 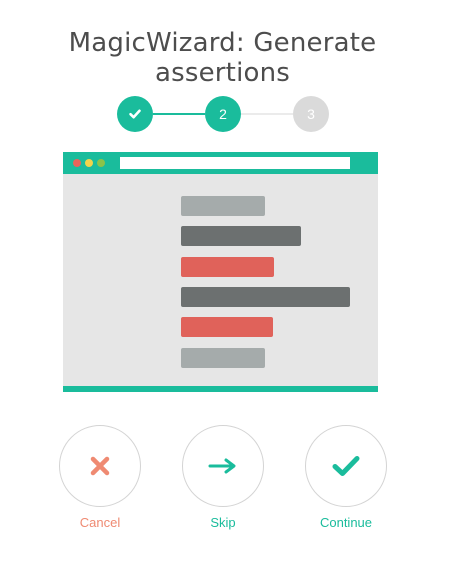 I want to click on browser-title-bar, so click(x=220, y=163).